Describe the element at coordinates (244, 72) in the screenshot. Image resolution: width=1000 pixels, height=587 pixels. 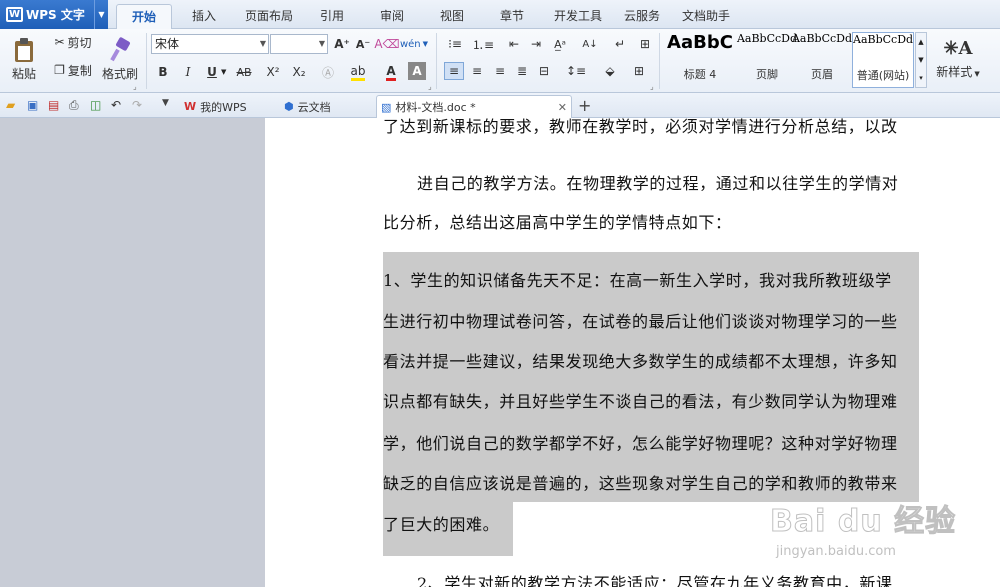
I see `strikethrough-button: AB` at that location.